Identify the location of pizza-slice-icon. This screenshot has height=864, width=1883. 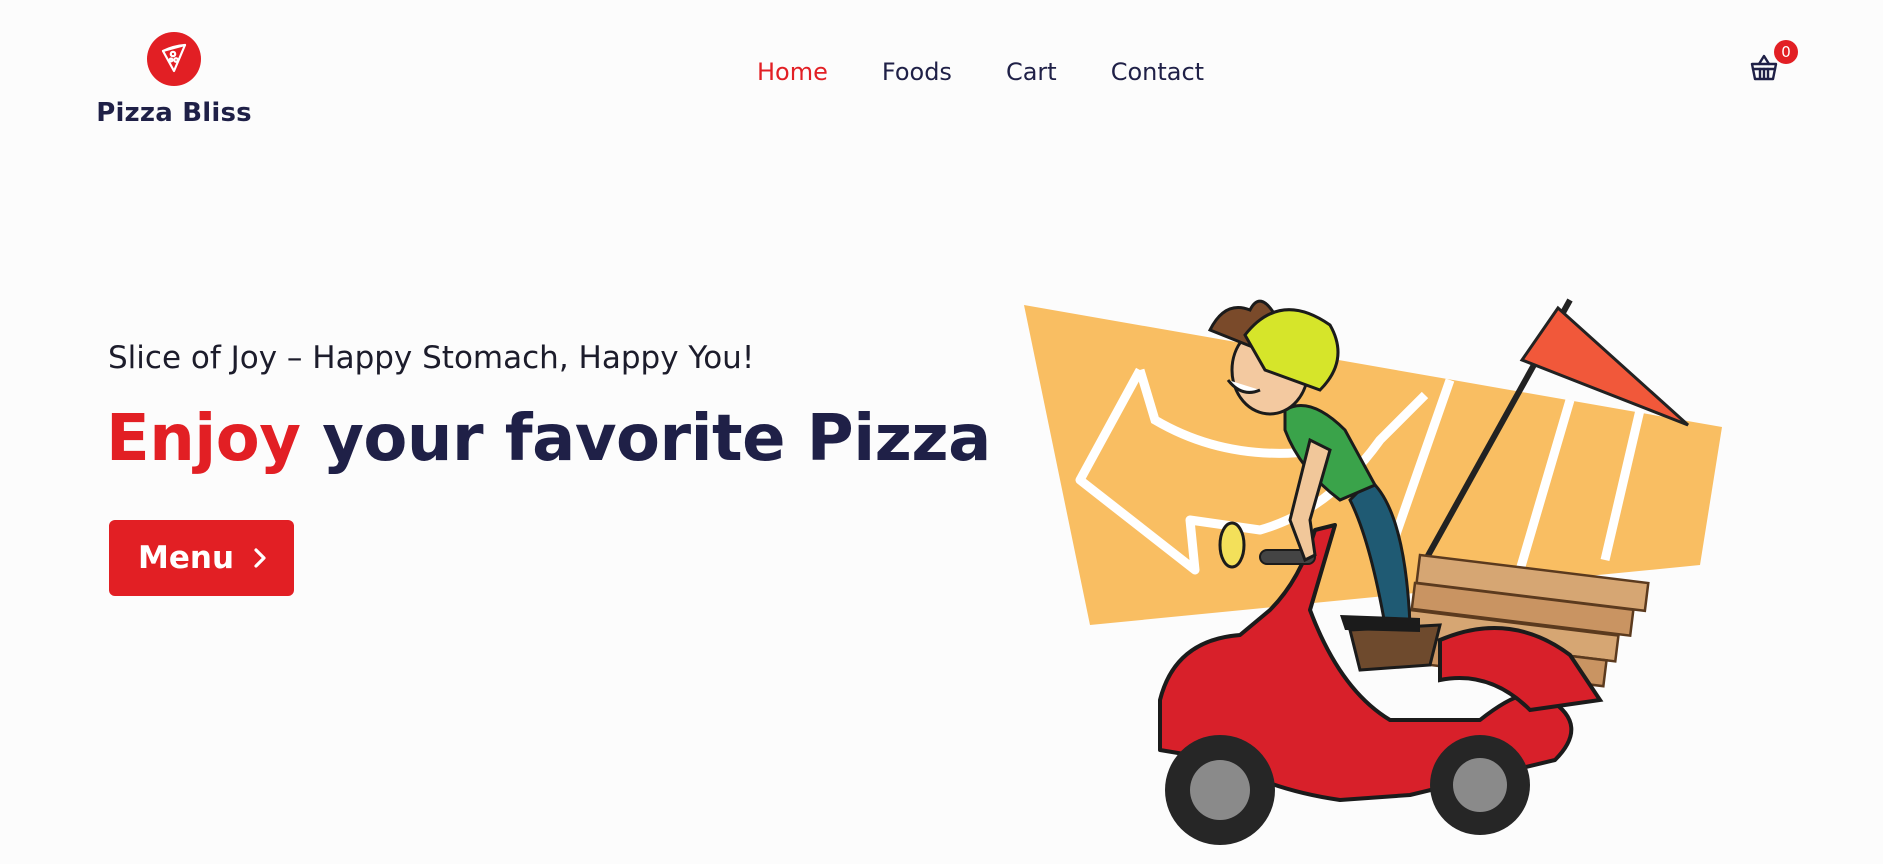
(174, 59).